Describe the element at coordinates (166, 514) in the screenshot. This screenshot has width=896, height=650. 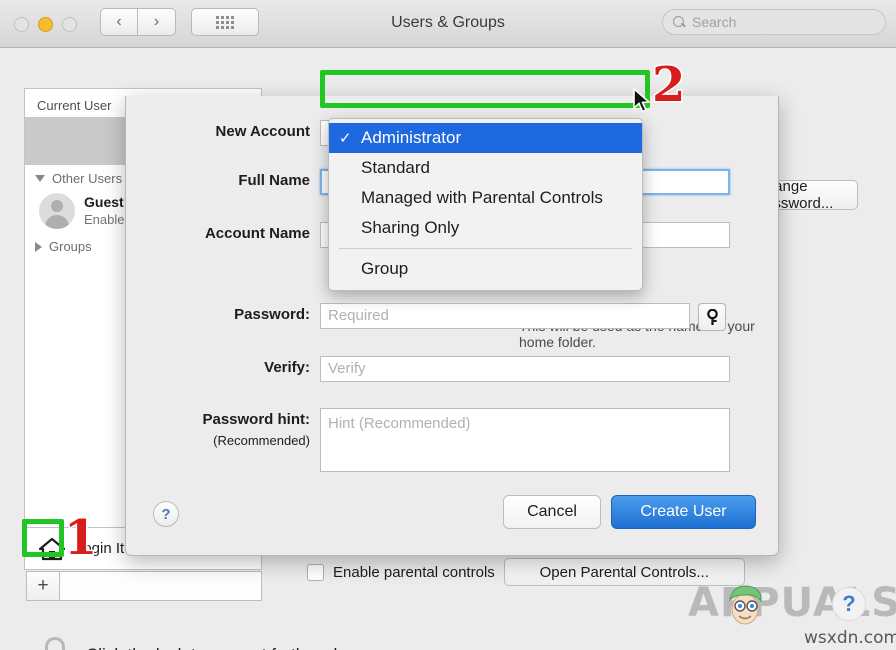
I see `help-button: ?` at that location.